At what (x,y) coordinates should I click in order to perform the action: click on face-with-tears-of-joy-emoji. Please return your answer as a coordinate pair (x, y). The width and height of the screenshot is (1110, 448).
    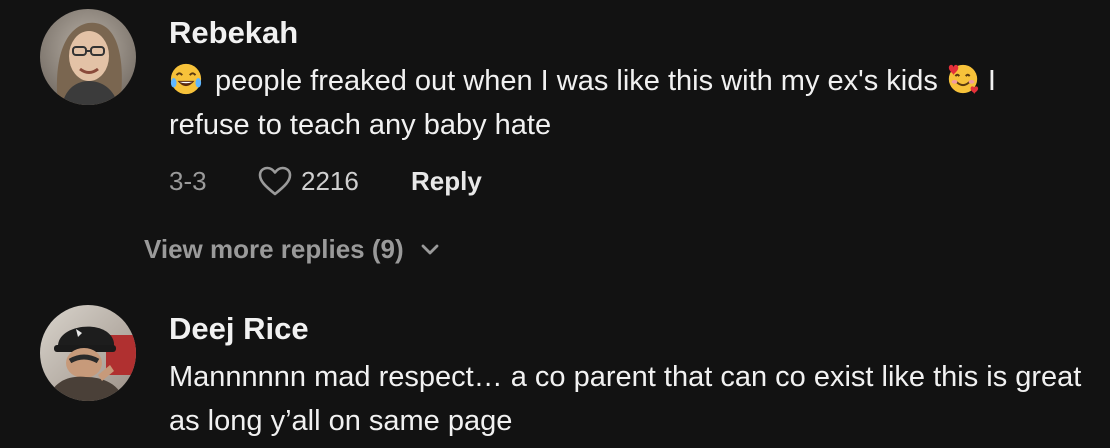
    Looking at the image, I should click on (186, 79).